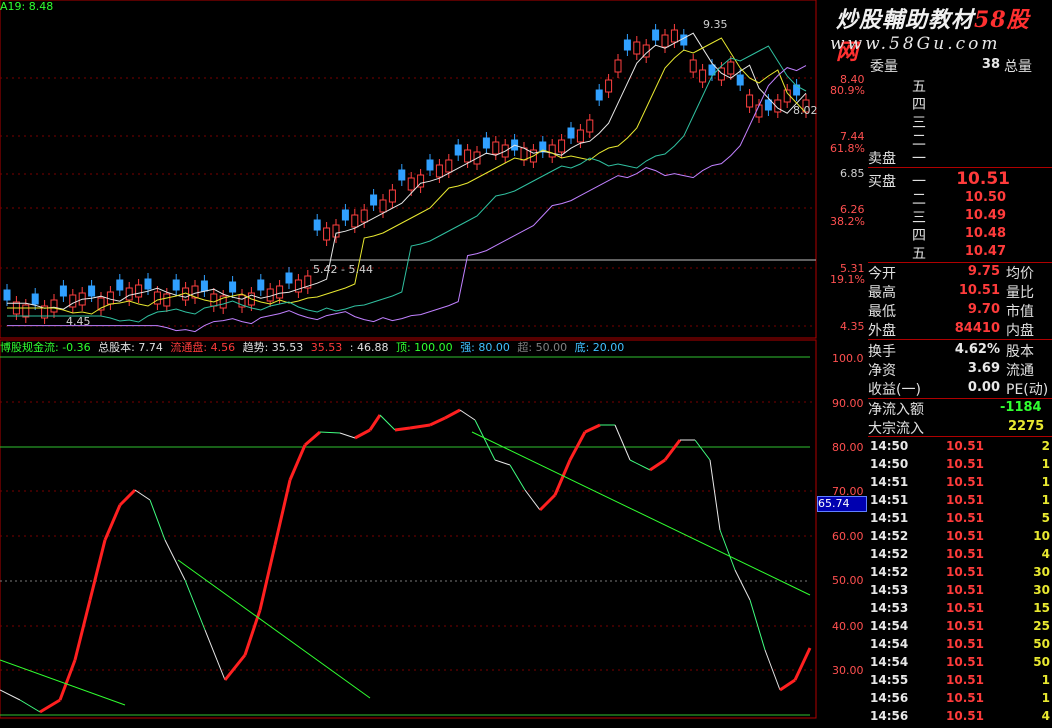 This screenshot has width=1052, height=728. What do you see at coordinates (960, 554) in the screenshot?
I see `tick-row: 14:52 10.51 4` at bounding box center [960, 554].